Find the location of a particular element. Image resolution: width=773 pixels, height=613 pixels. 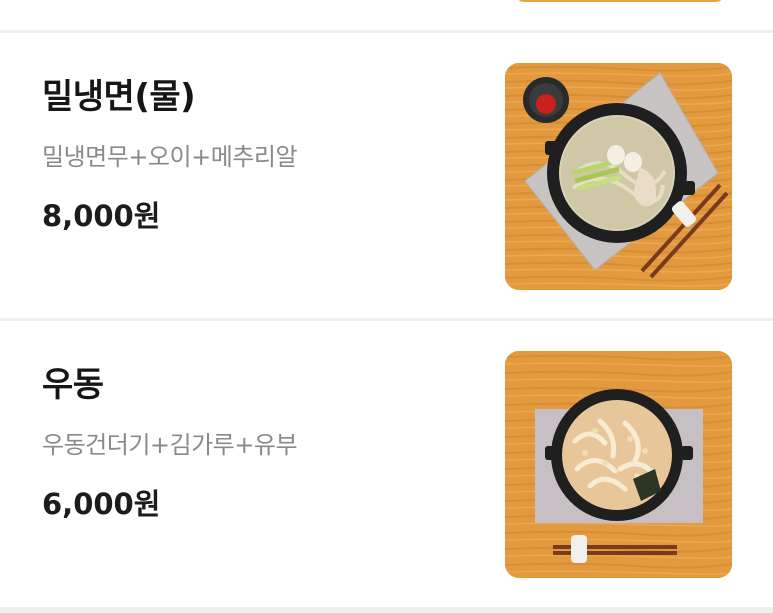

menu-item-name: 밀냉면(물) is located at coordinates (119, 97).